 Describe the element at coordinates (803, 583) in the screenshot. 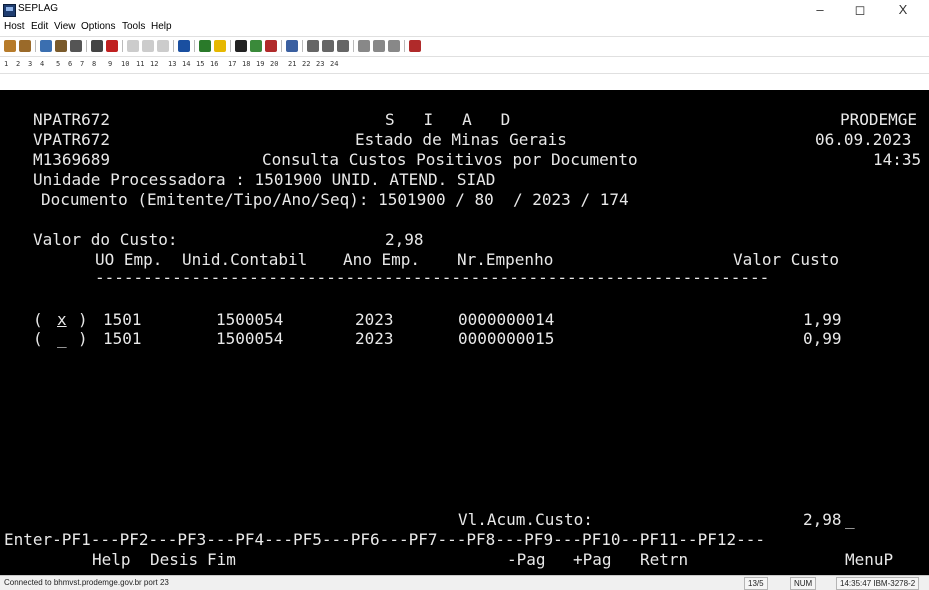

I see `num-lock-indicator: NUM` at that location.